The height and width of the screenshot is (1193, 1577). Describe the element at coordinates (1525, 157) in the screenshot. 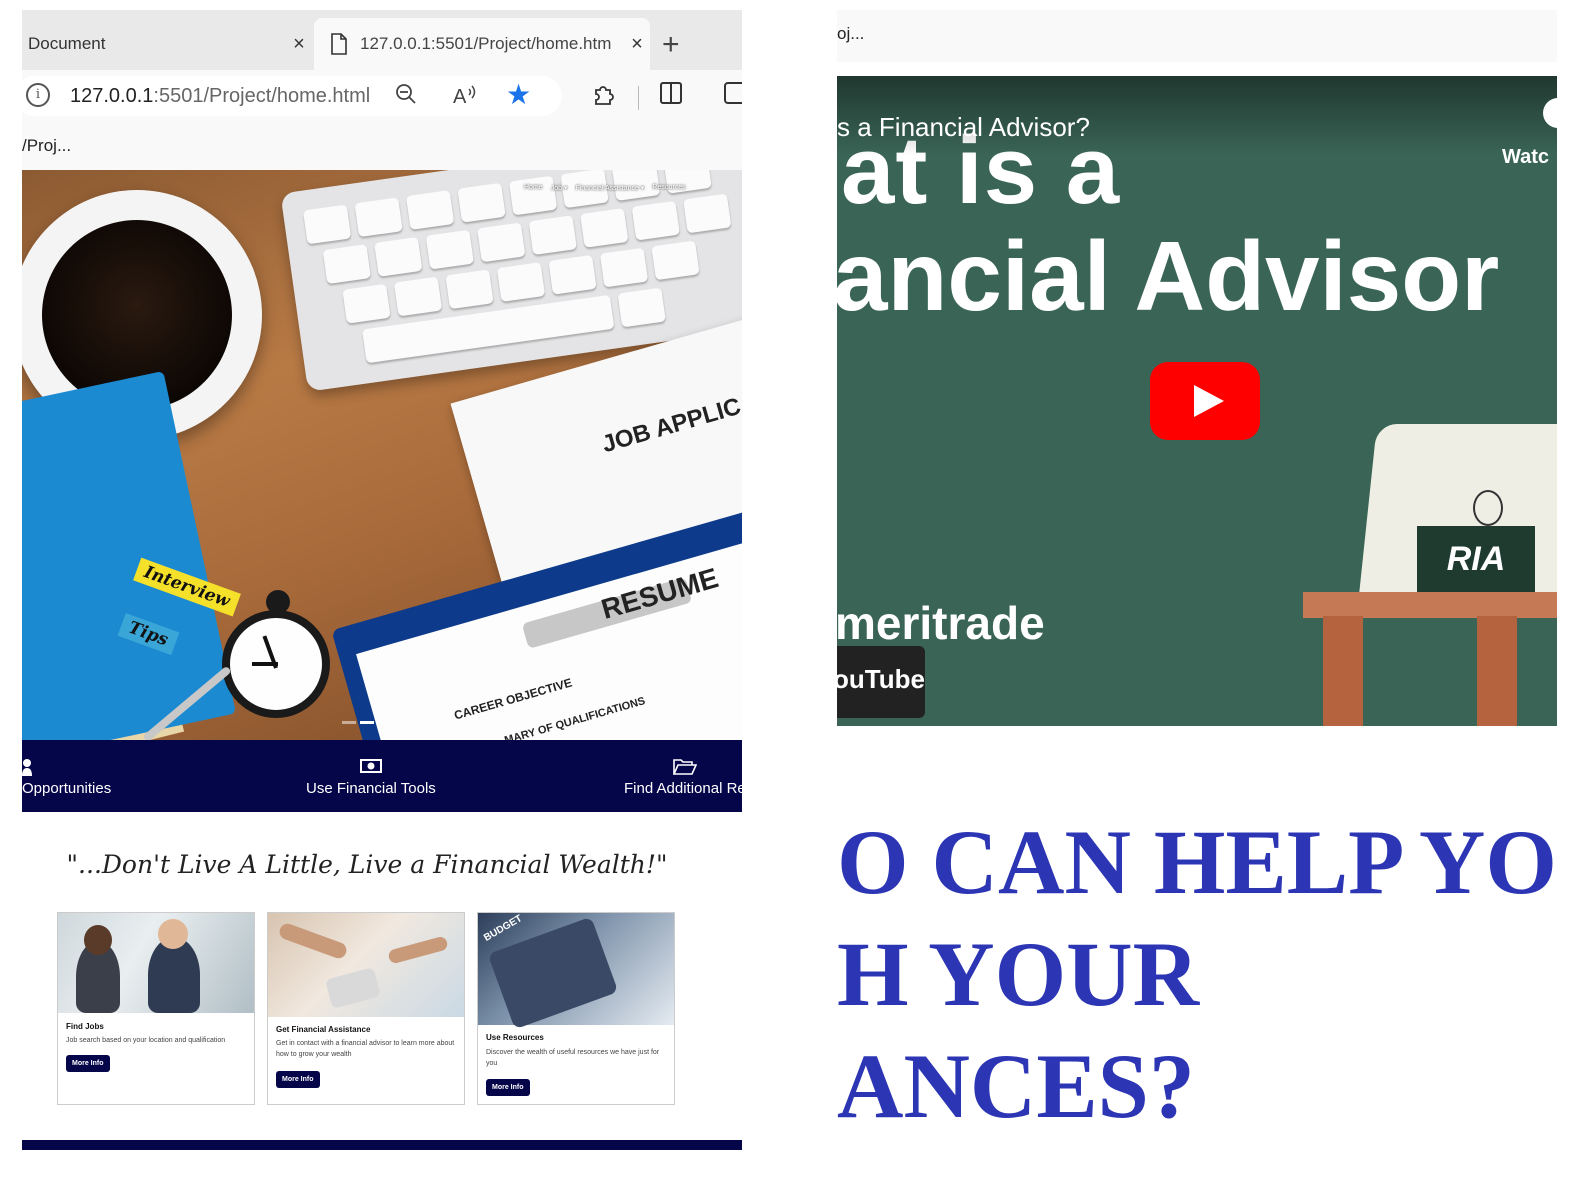

I see `watch-later-label: Watc` at that location.